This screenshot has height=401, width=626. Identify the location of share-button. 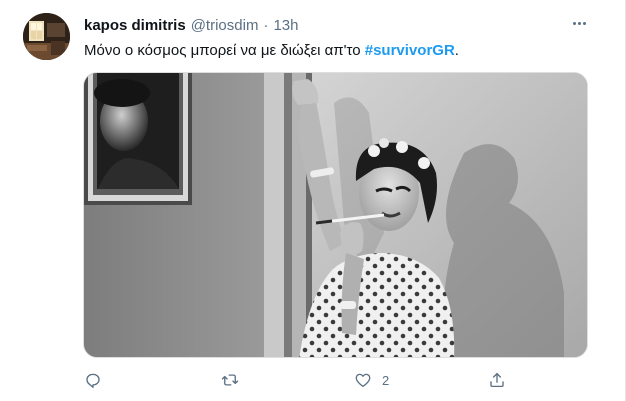
(497, 380).